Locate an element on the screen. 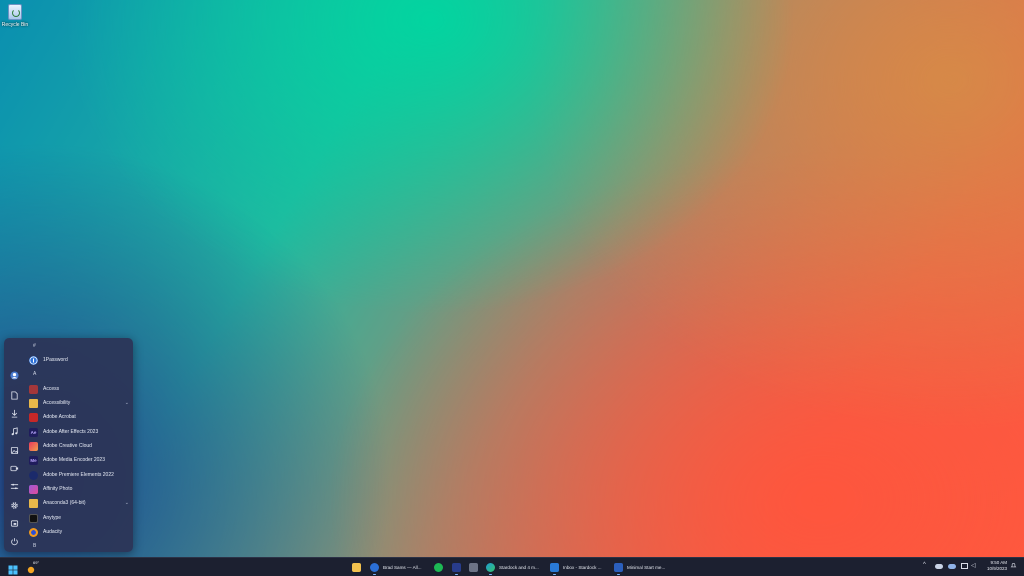  audacity-icon is located at coordinates (33, 532).